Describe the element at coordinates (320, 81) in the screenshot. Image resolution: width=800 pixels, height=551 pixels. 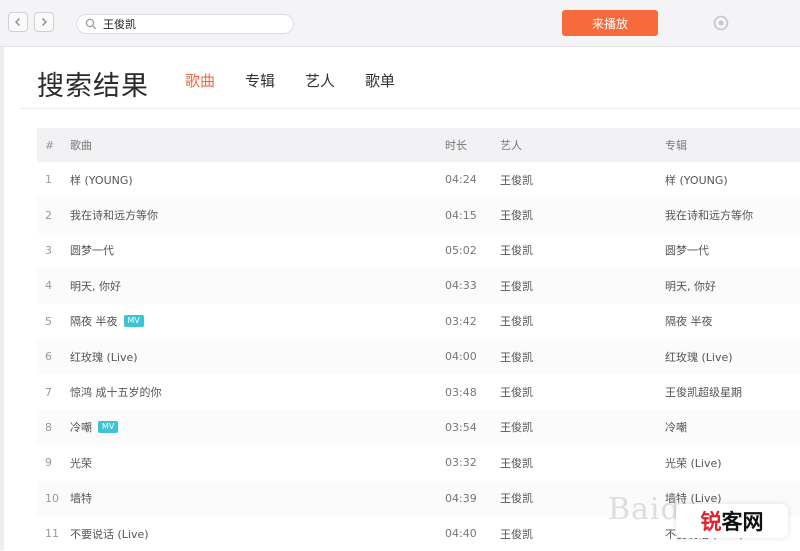
I see `tab-artists: 艺人` at that location.